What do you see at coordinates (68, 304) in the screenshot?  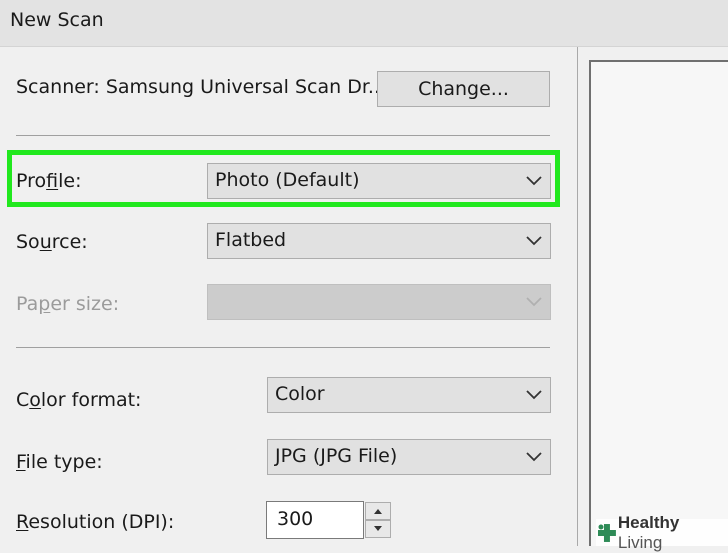 I see `paper-size-label: Paper size:` at bounding box center [68, 304].